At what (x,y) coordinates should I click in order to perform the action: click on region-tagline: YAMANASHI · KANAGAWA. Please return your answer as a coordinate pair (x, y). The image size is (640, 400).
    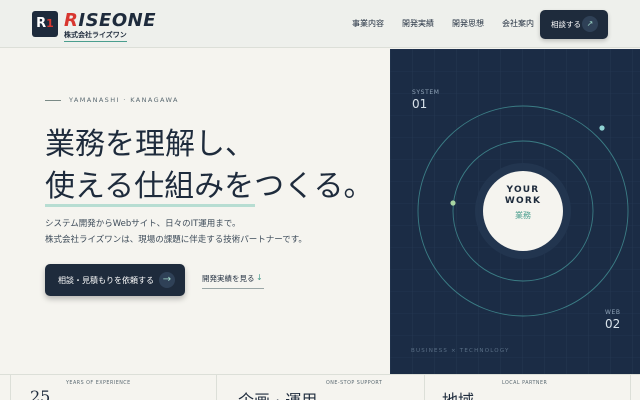
    Looking at the image, I should click on (112, 100).